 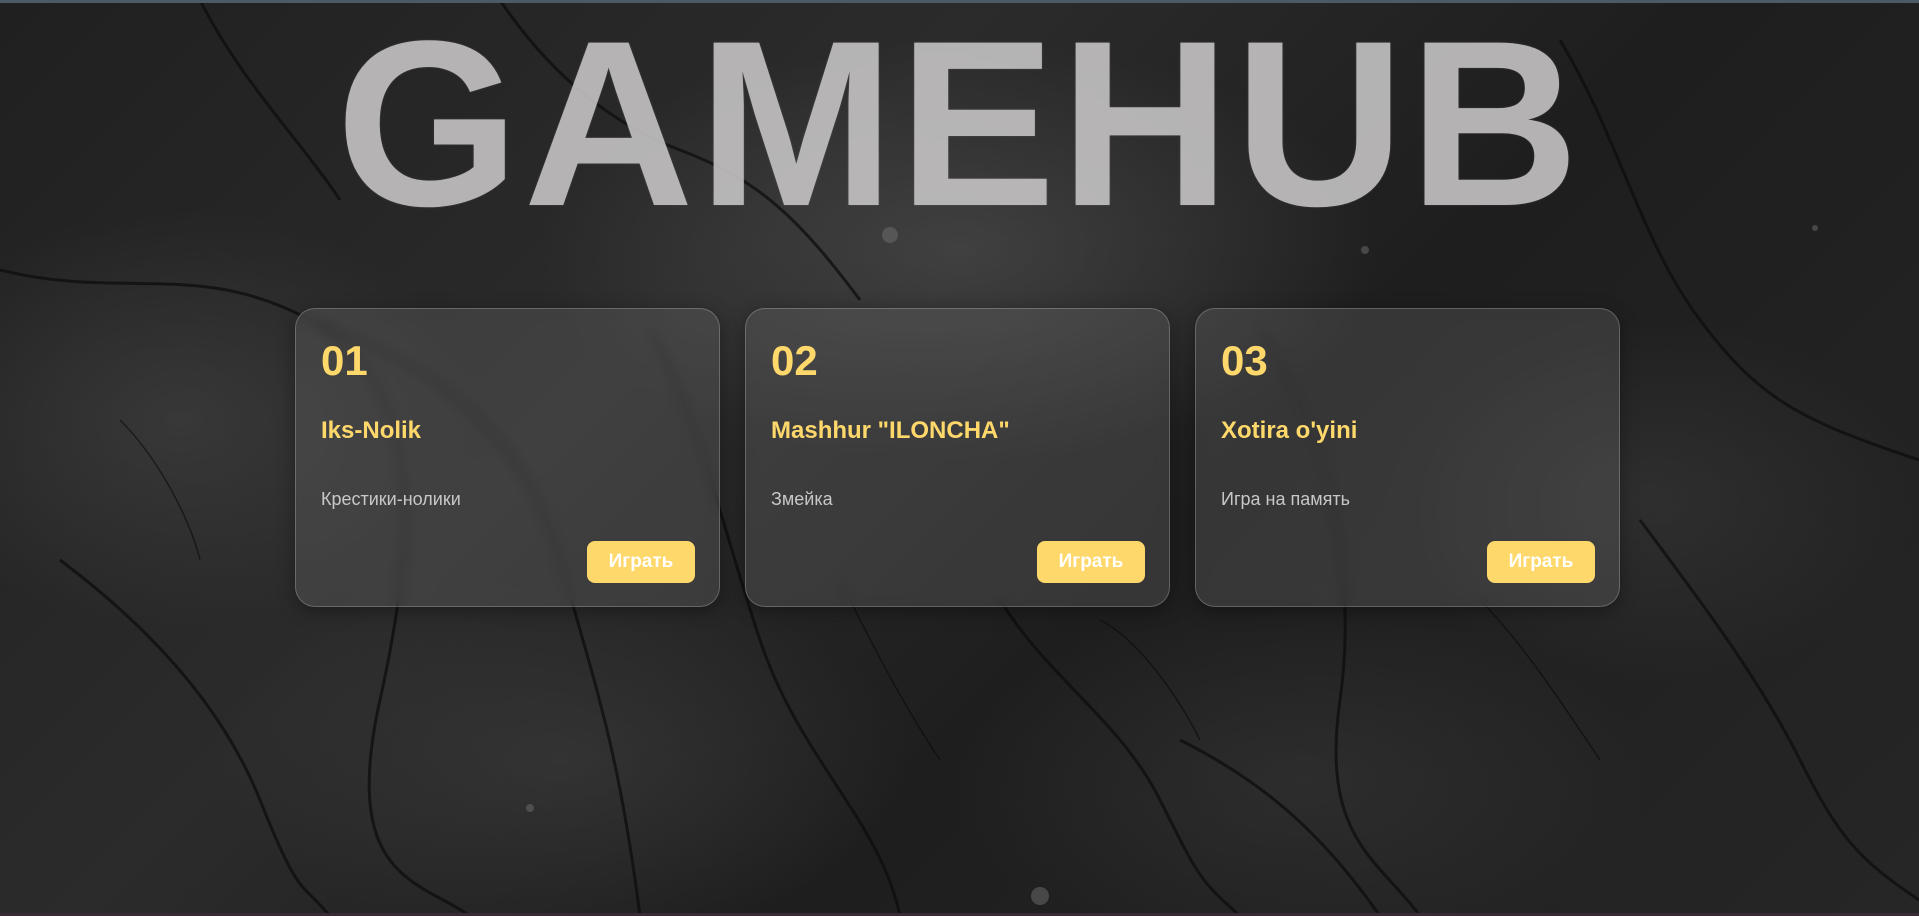 I want to click on card-title: Mashhur "ILONCHA", so click(x=890, y=430).